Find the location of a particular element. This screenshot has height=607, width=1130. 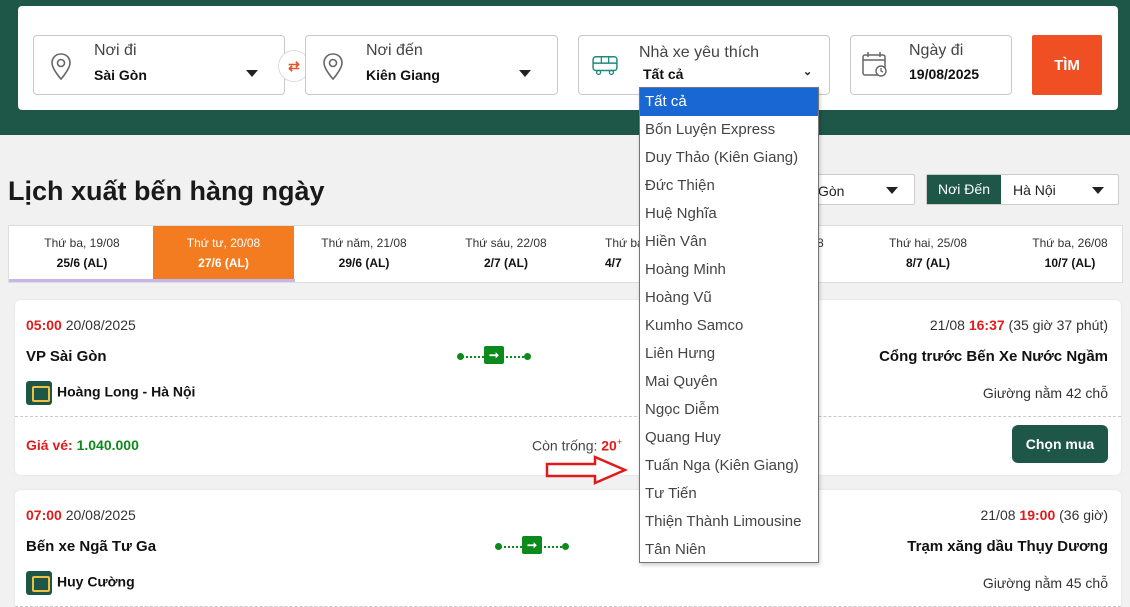

dropdown-option: Đức Thiện is located at coordinates (729, 186).